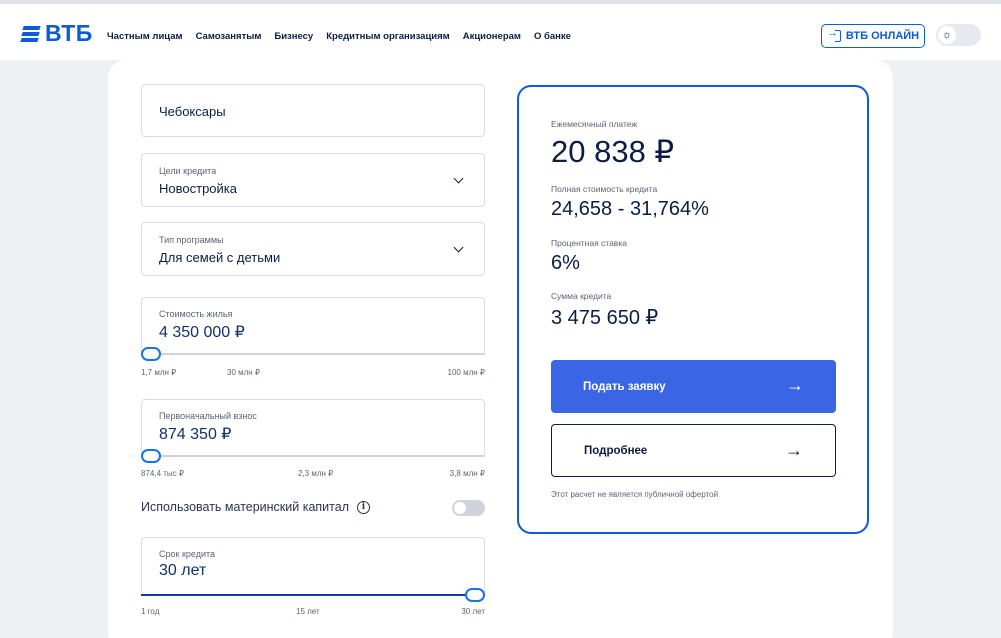 The width and height of the screenshot is (1001, 638). What do you see at coordinates (882, 36) in the screenshot?
I see `vtb-online-label: ВТБ ОНЛАЙН` at bounding box center [882, 36].